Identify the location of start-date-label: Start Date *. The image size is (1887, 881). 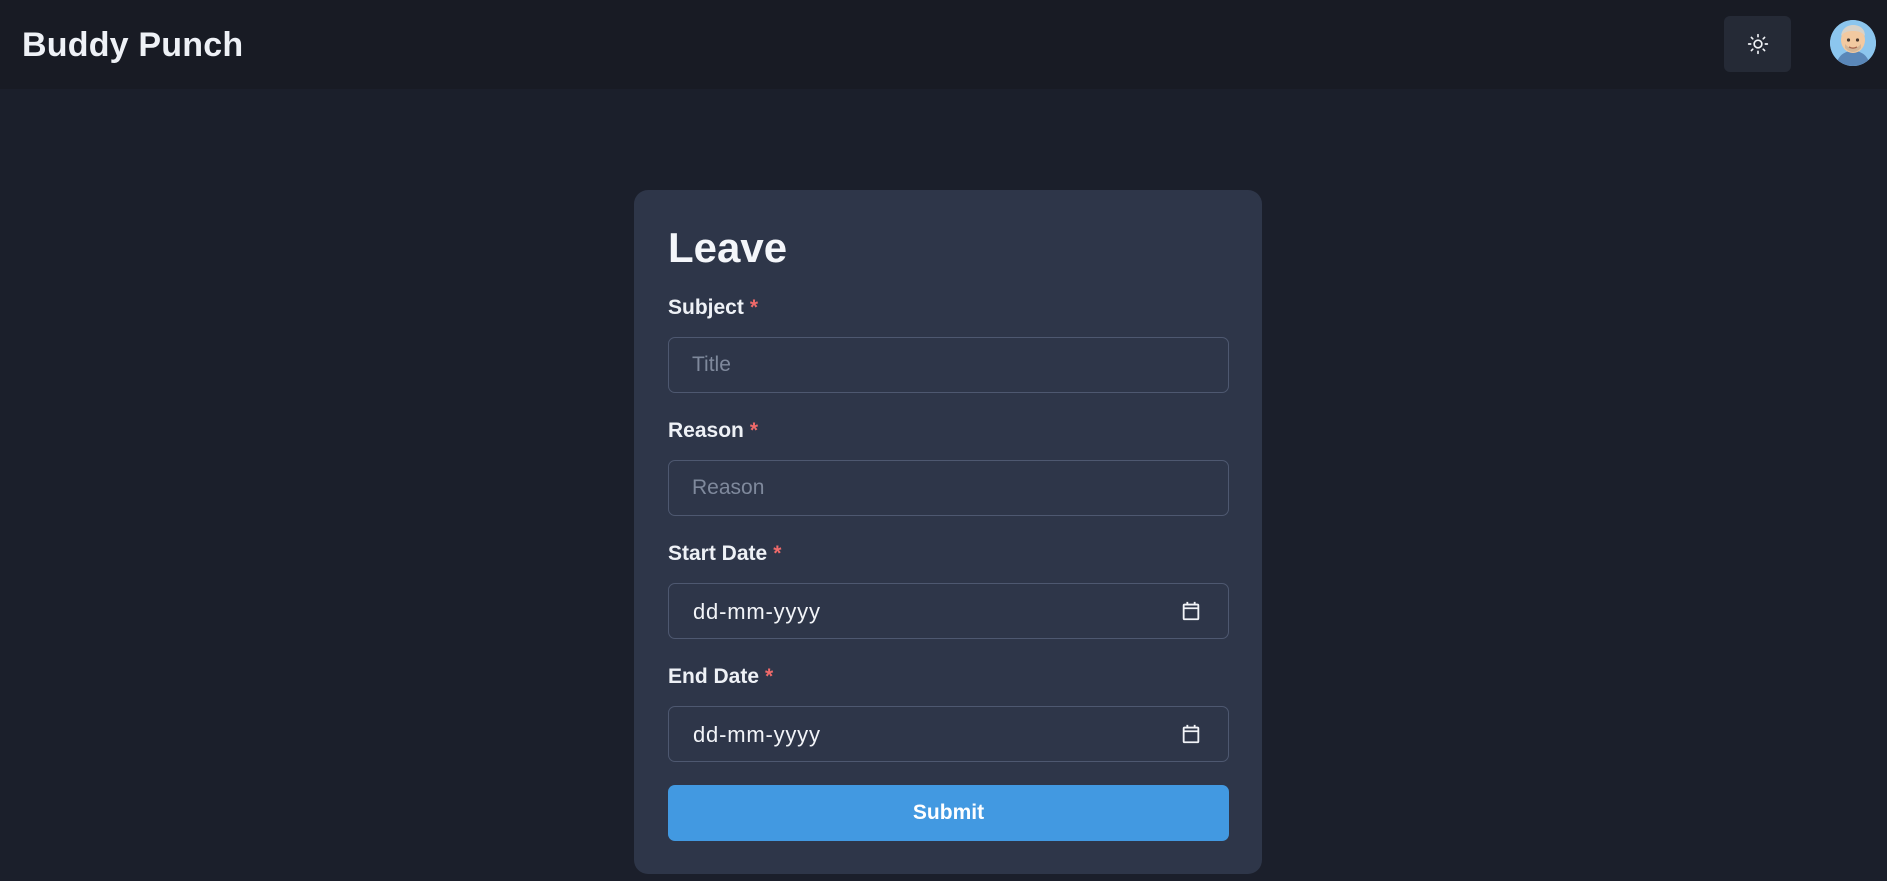
(724, 554).